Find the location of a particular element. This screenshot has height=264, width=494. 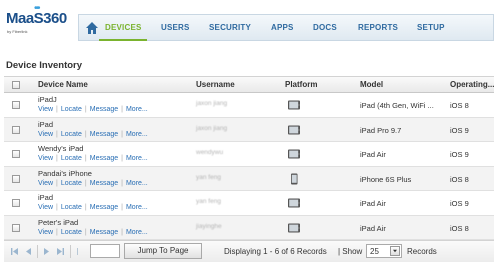

records-label: Records is located at coordinates (422, 251).